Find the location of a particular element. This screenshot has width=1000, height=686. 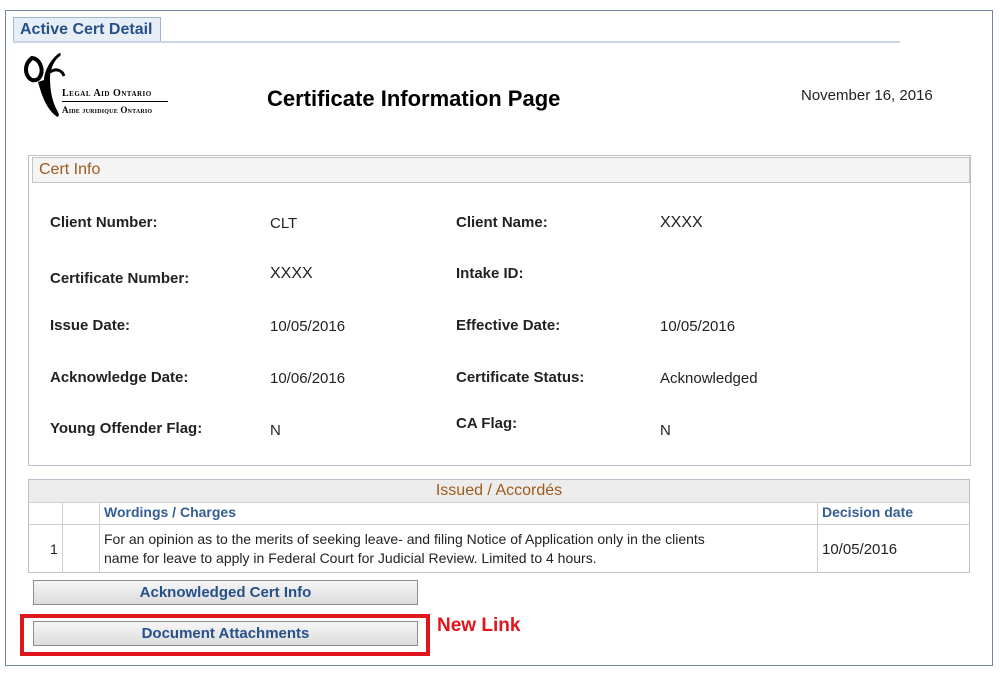

page-date: November 16, 2016 is located at coordinates (867, 95).